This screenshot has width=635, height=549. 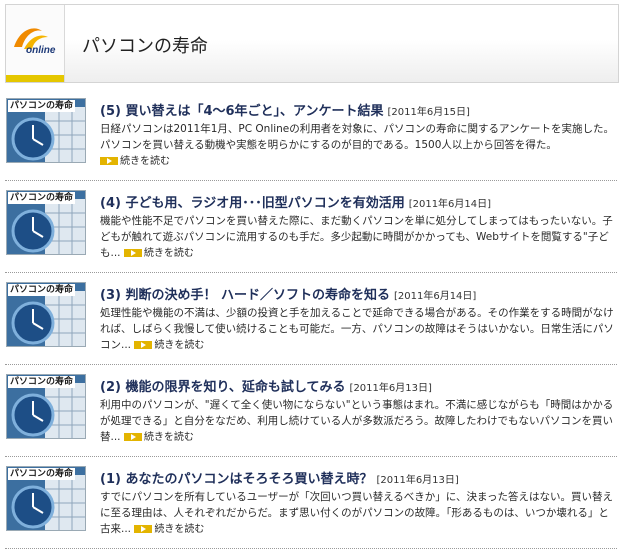 What do you see at coordinates (312, 43) in the screenshot?
I see `page-header: online パソコンの寿命` at bounding box center [312, 43].